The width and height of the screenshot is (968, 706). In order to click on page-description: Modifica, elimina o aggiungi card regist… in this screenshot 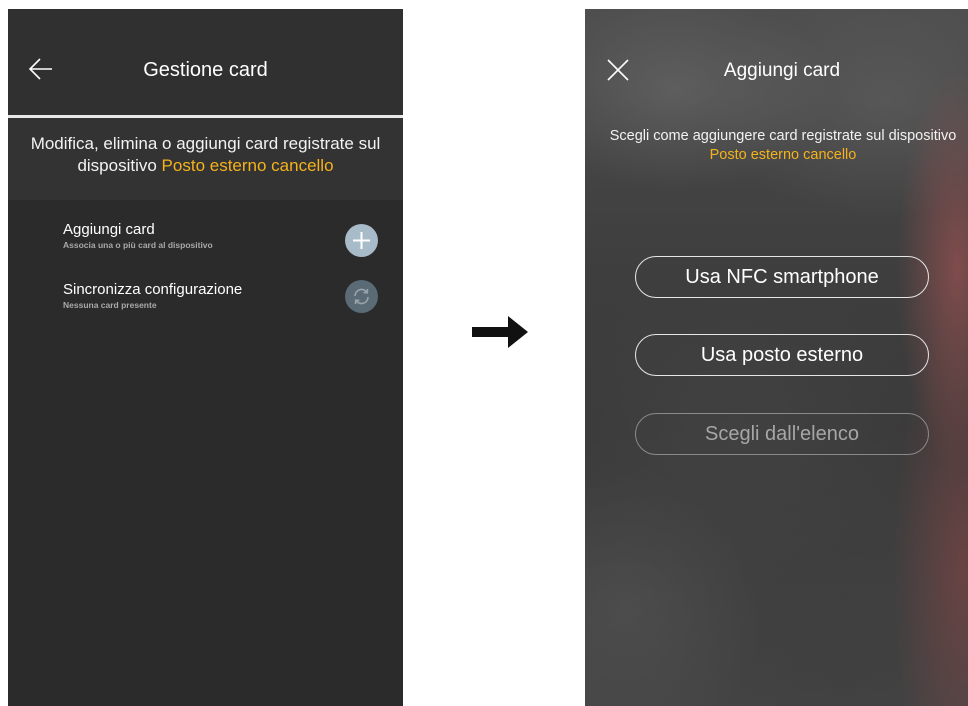, I will do `click(205, 155)`.